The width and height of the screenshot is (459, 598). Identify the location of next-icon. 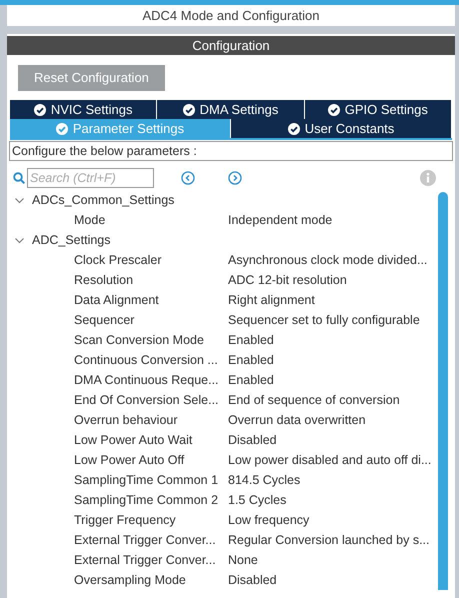
(235, 178).